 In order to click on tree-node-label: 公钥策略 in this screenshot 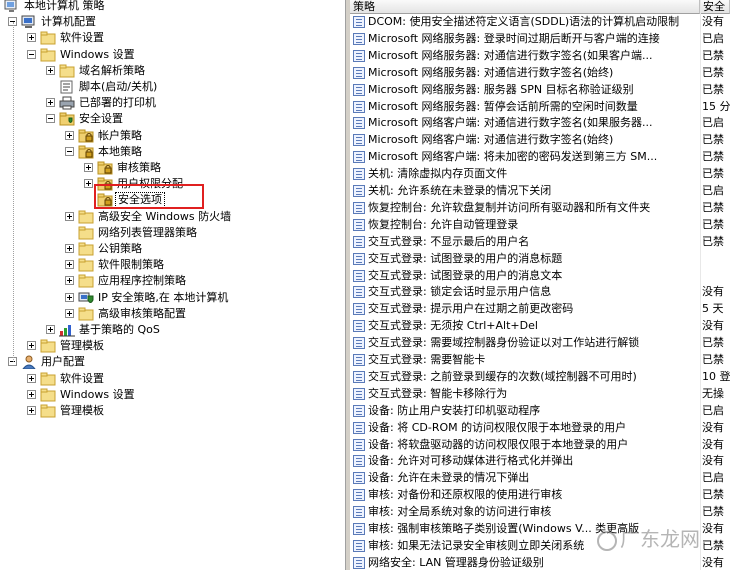, I will do `click(120, 249)`.